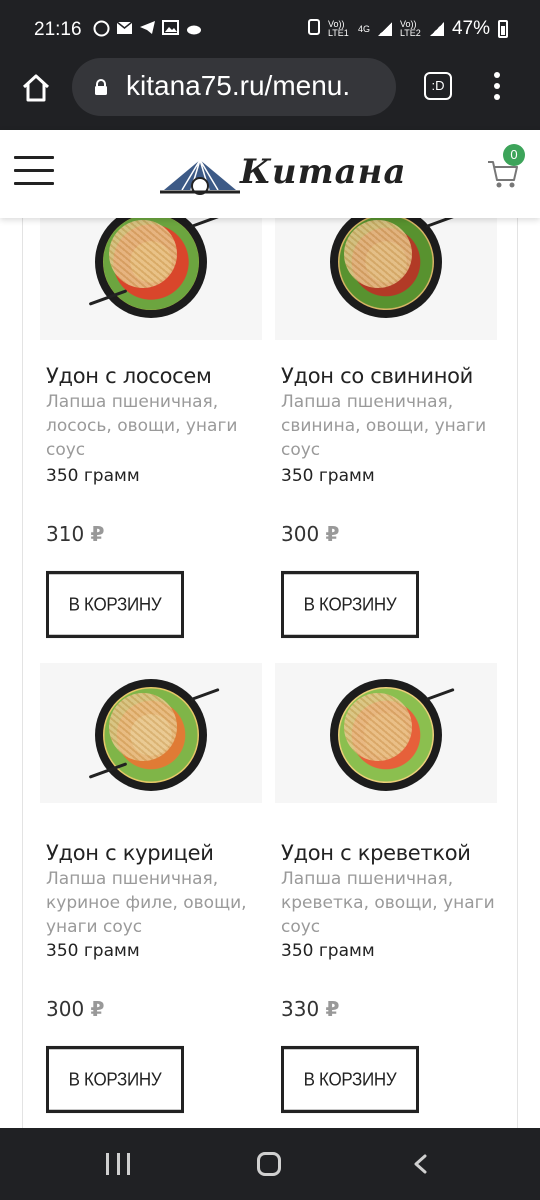 The height and width of the screenshot is (1200, 540). What do you see at coordinates (101, 28) in the screenshot?
I see `viber-icon` at bounding box center [101, 28].